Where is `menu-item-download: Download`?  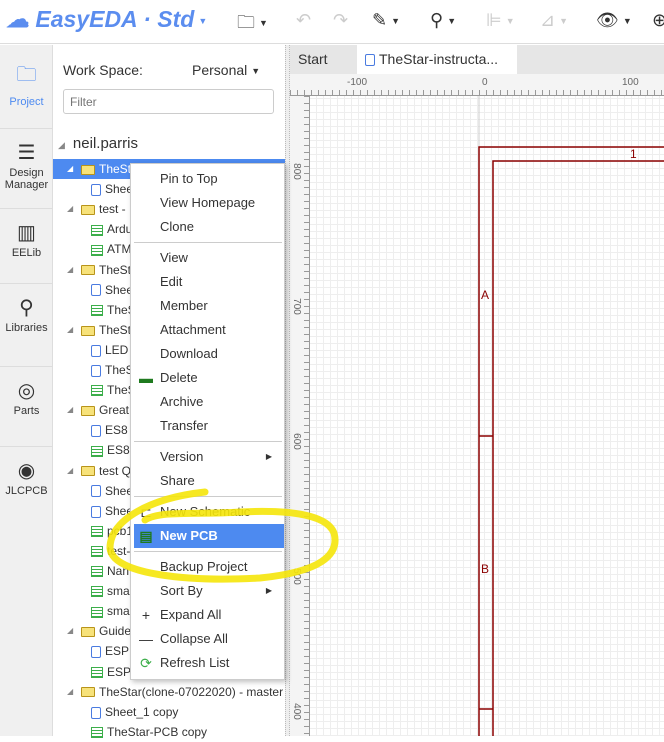 menu-item-download: Download is located at coordinates (209, 354).